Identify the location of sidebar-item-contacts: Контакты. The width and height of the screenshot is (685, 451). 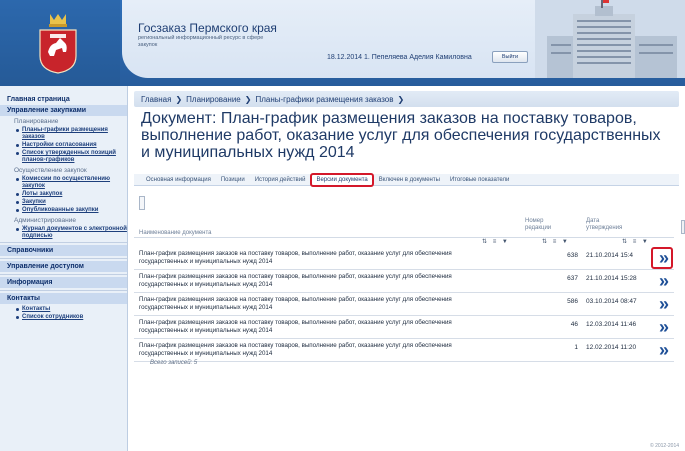
(71, 309).